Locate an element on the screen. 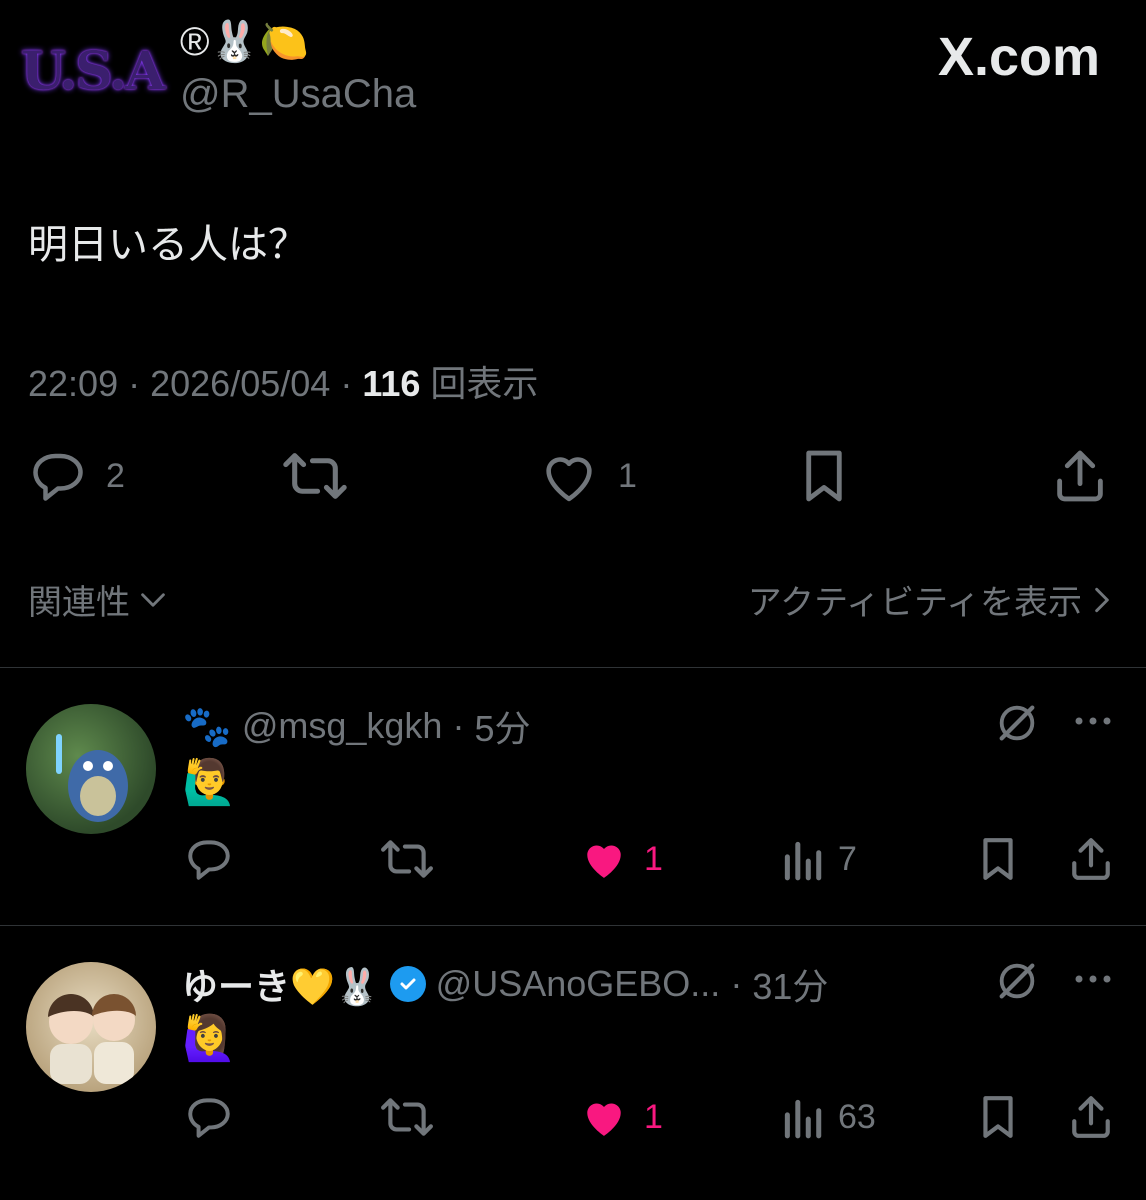  activity-label: アクティビティを表示 is located at coordinates (914, 603).